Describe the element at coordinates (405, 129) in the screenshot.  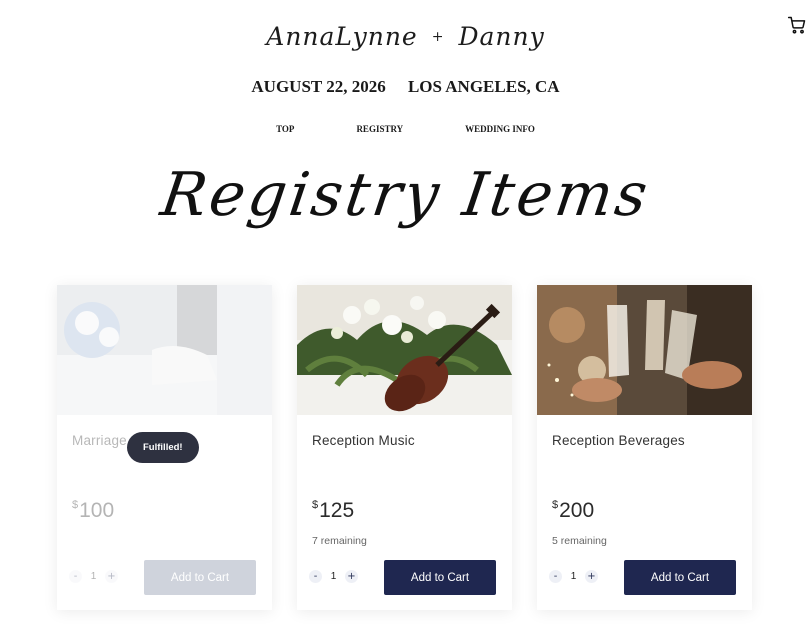
I see `main-nav: TOP REGISTRY WEDDING INFO` at that location.